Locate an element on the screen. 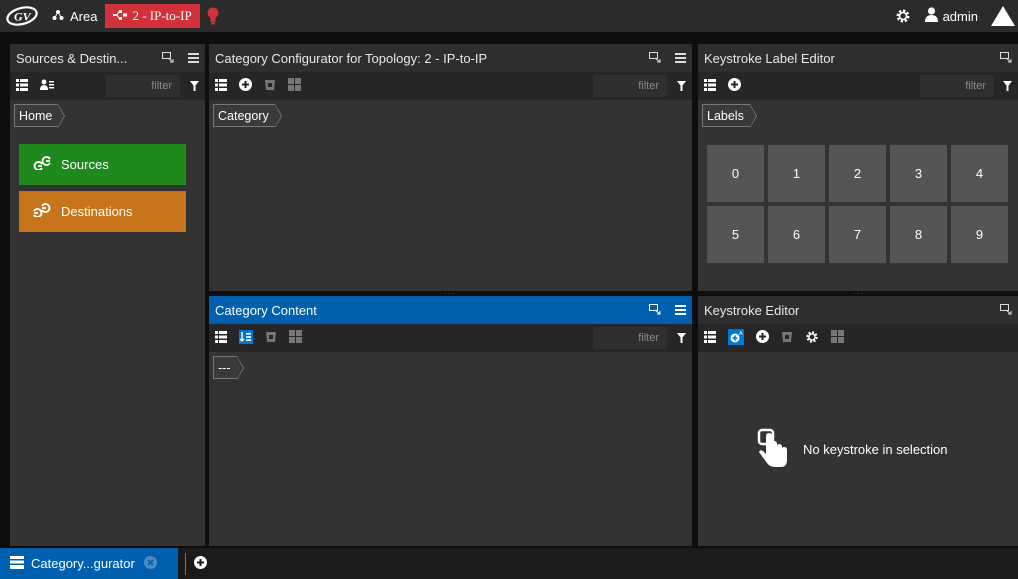 The width and height of the screenshot is (1018, 579). gear-icon is located at coordinates (812, 338).